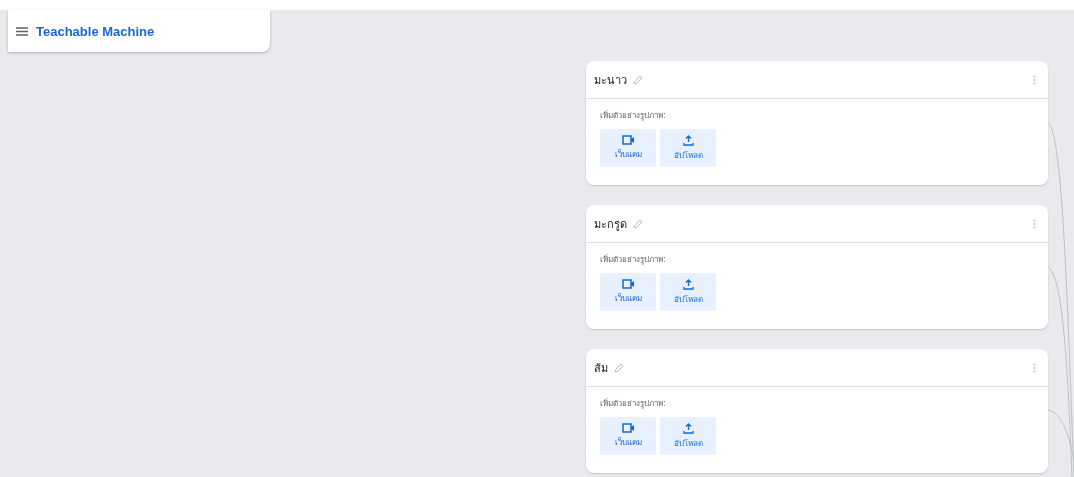 This screenshot has width=1074, height=477. What do you see at coordinates (610, 80) in the screenshot?
I see `class-name: มะนาว` at bounding box center [610, 80].